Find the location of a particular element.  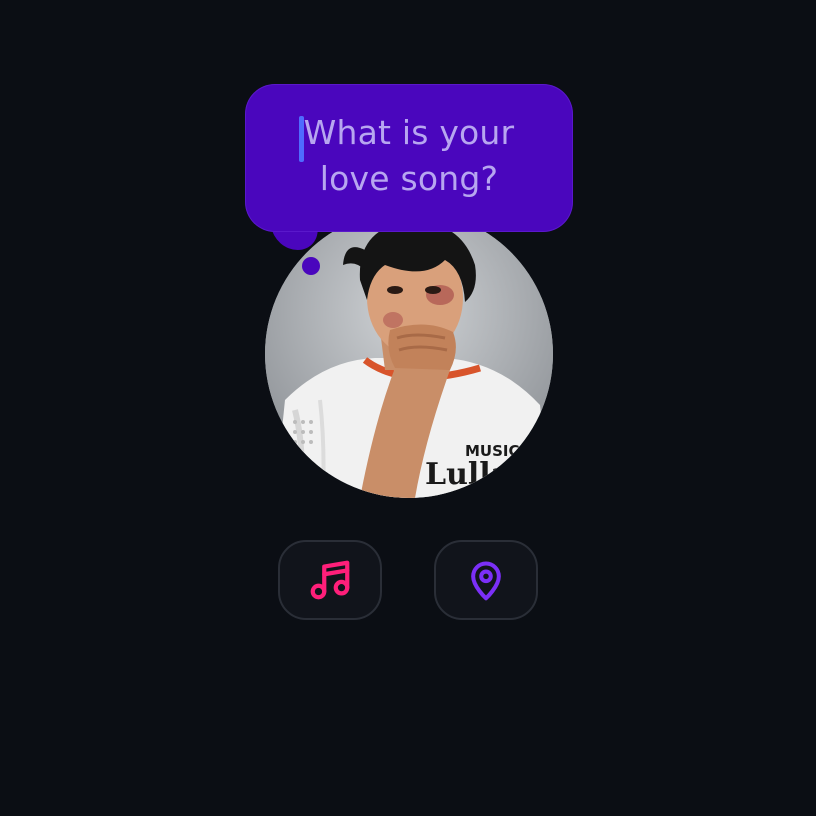

avatar-illustration: MUSIC Lullaby is located at coordinates (409, 354).